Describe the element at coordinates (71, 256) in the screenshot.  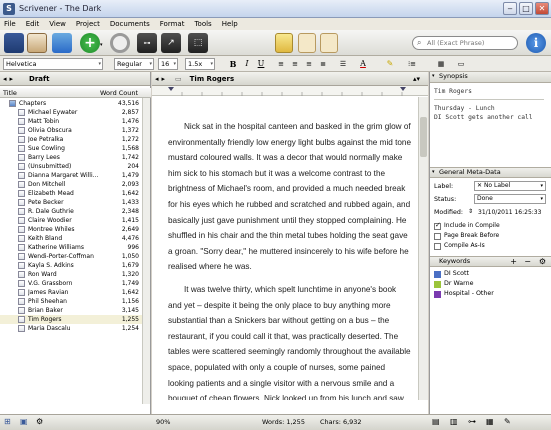
I see `binder-row: Wendi-Porter-Coffman 1,050` at that location.